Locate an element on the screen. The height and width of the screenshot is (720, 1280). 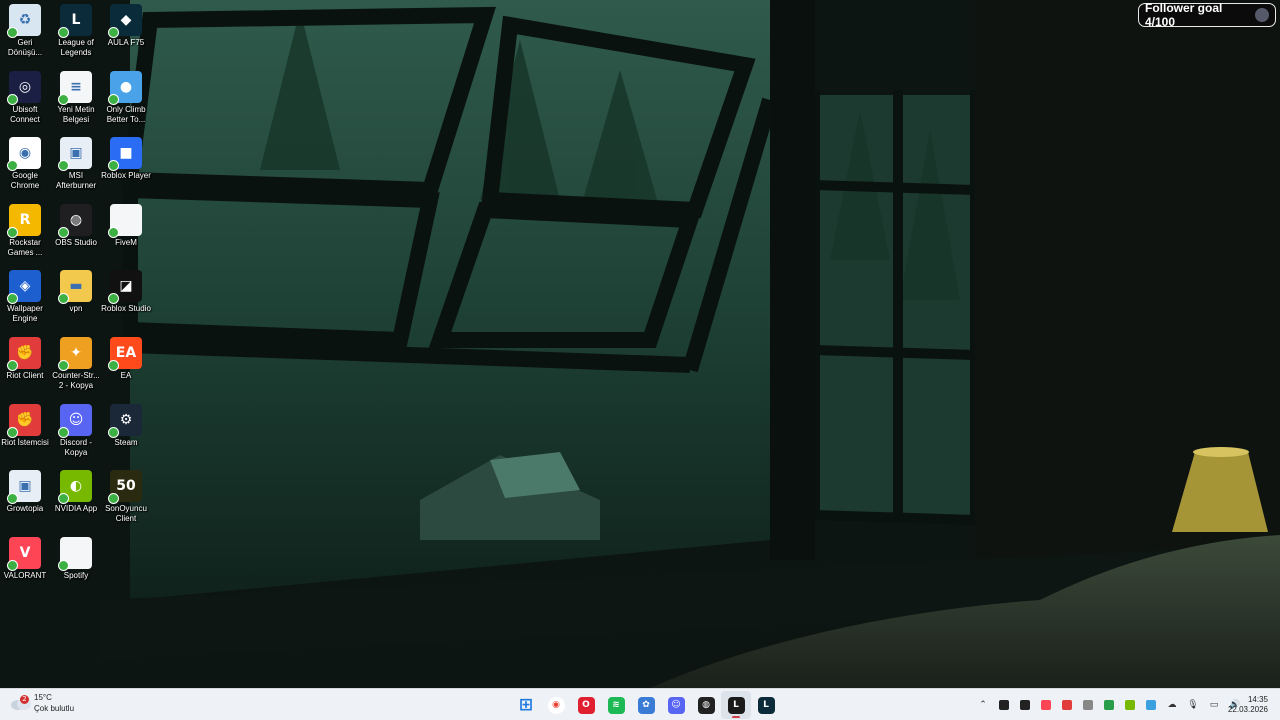
desktop-icon-label: AULA F75 is located at coordinates (126, 42).